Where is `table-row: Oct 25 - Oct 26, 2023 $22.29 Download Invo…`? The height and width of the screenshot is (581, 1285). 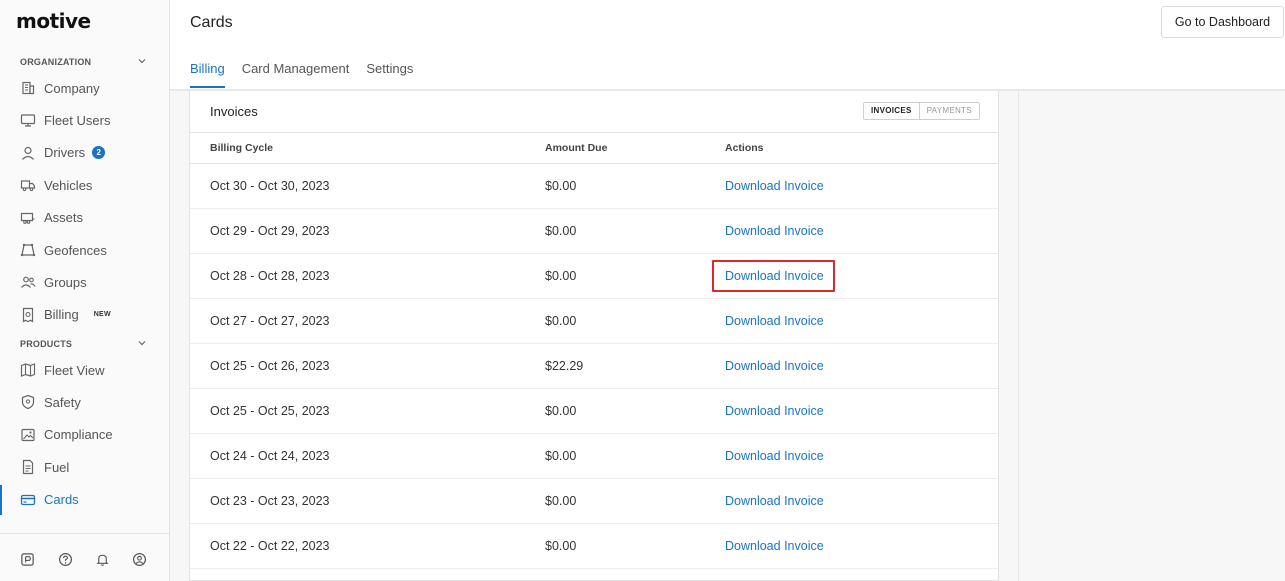 table-row: Oct 25 - Oct 26, 2023 $22.29 Download Invo… is located at coordinates (594, 366).